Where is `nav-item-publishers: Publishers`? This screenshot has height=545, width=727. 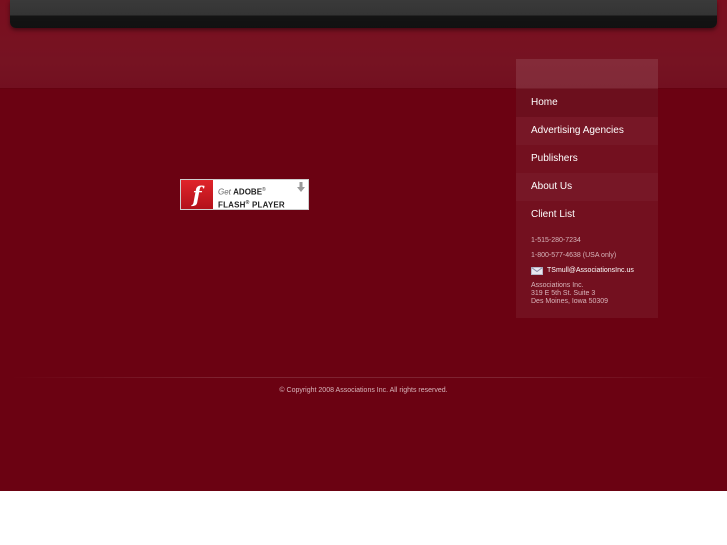 nav-item-publishers: Publishers is located at coordinates (587, 159).